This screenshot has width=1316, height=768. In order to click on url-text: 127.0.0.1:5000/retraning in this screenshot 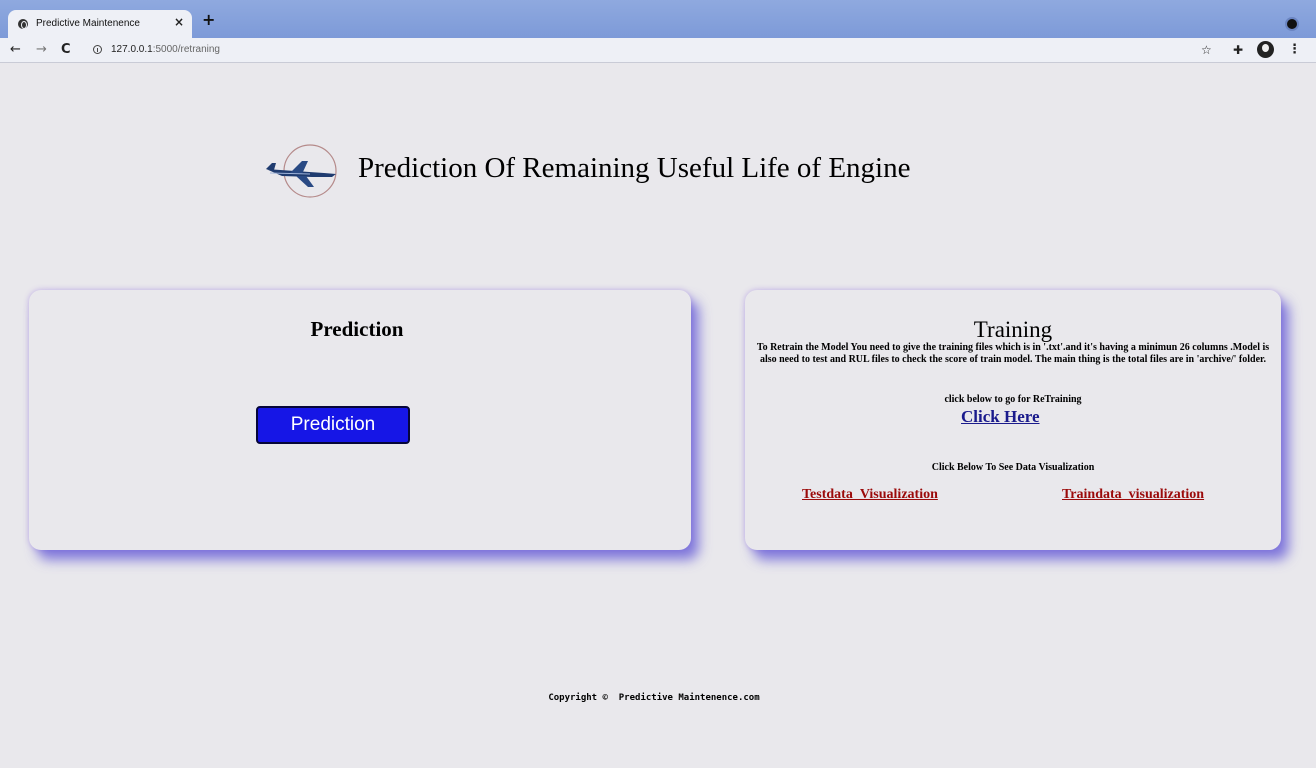, I will do `click(165, 49)`.